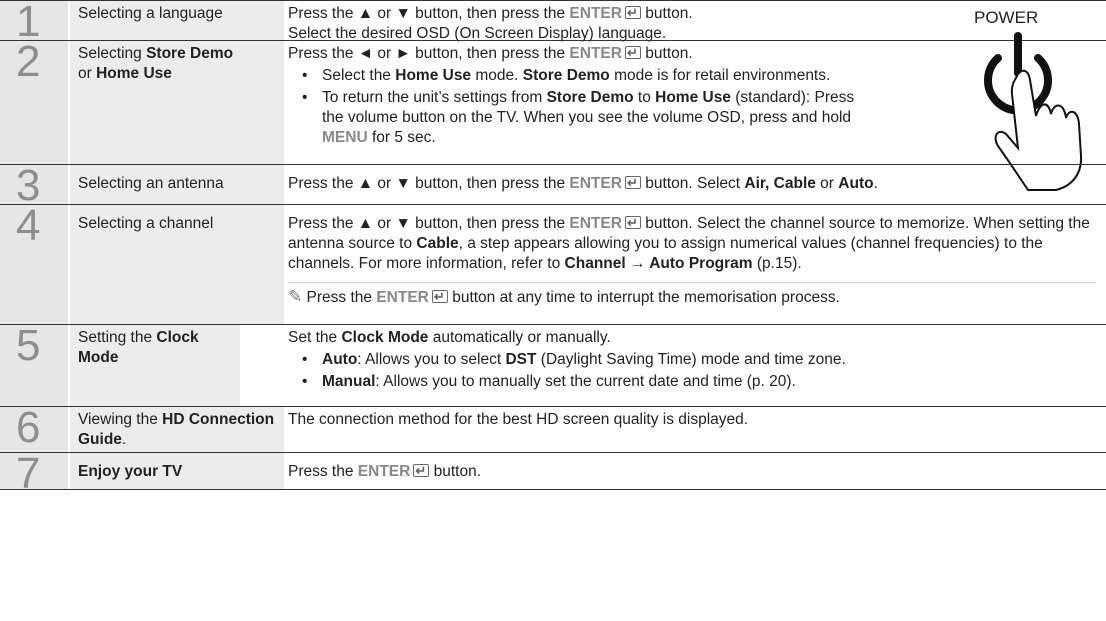 This screenshot has width=1106, height=621. Describe the element at coordinates (177, 103) in the screenshot. I see `step-label: Selecting Store Demo or Home Use` at that location.